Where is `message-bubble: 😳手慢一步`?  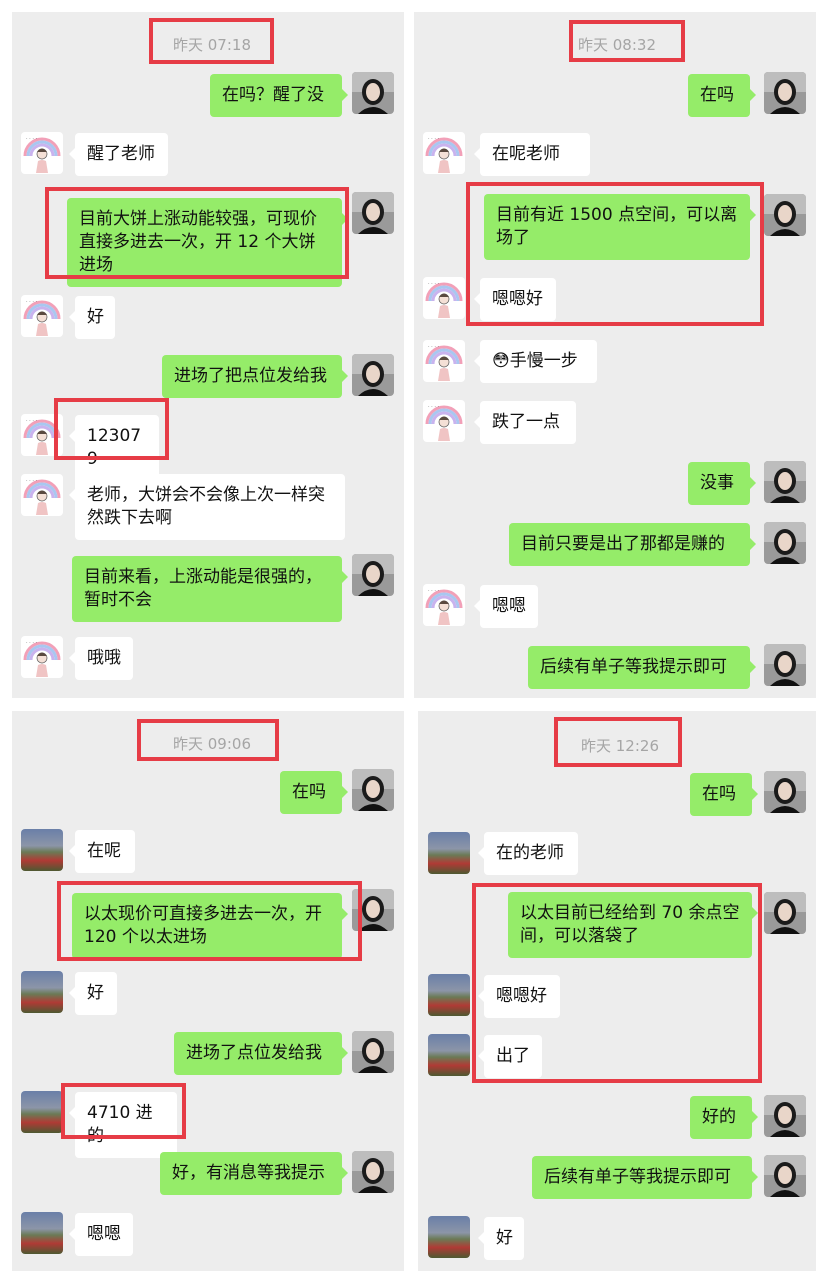 message-bubble: 😳手慢一步 is located at coordinates (535, 361).